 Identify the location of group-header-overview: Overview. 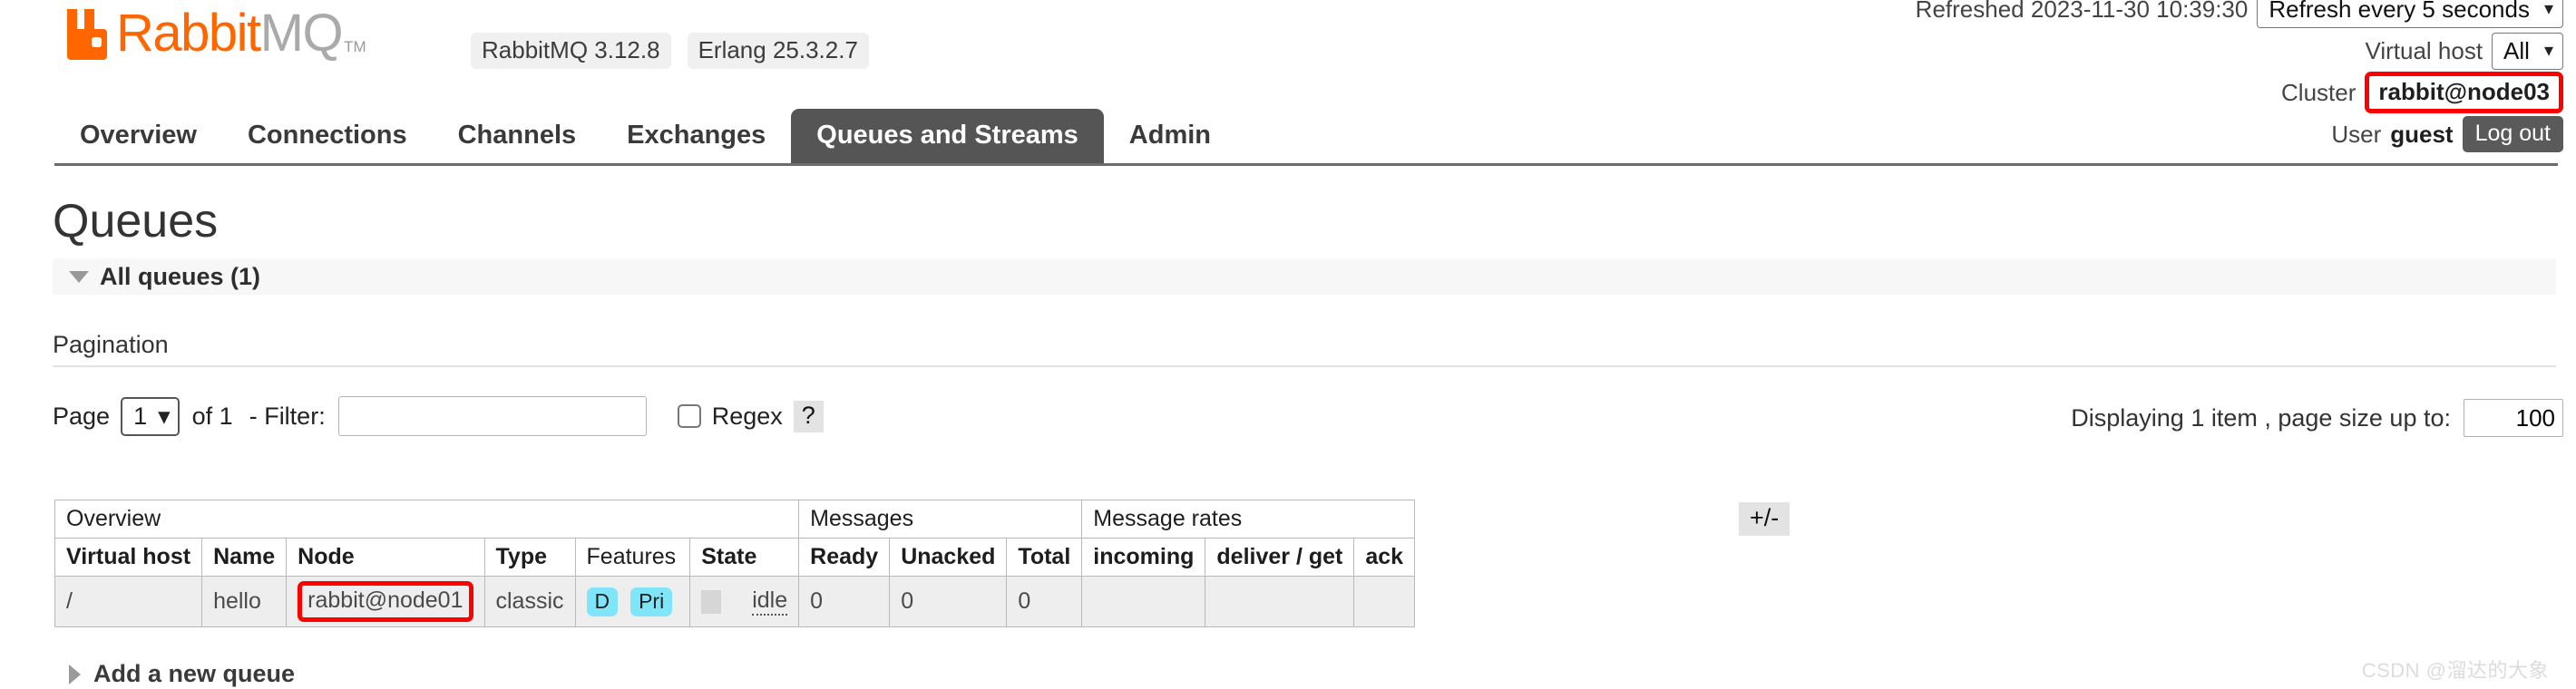
(427, 519).